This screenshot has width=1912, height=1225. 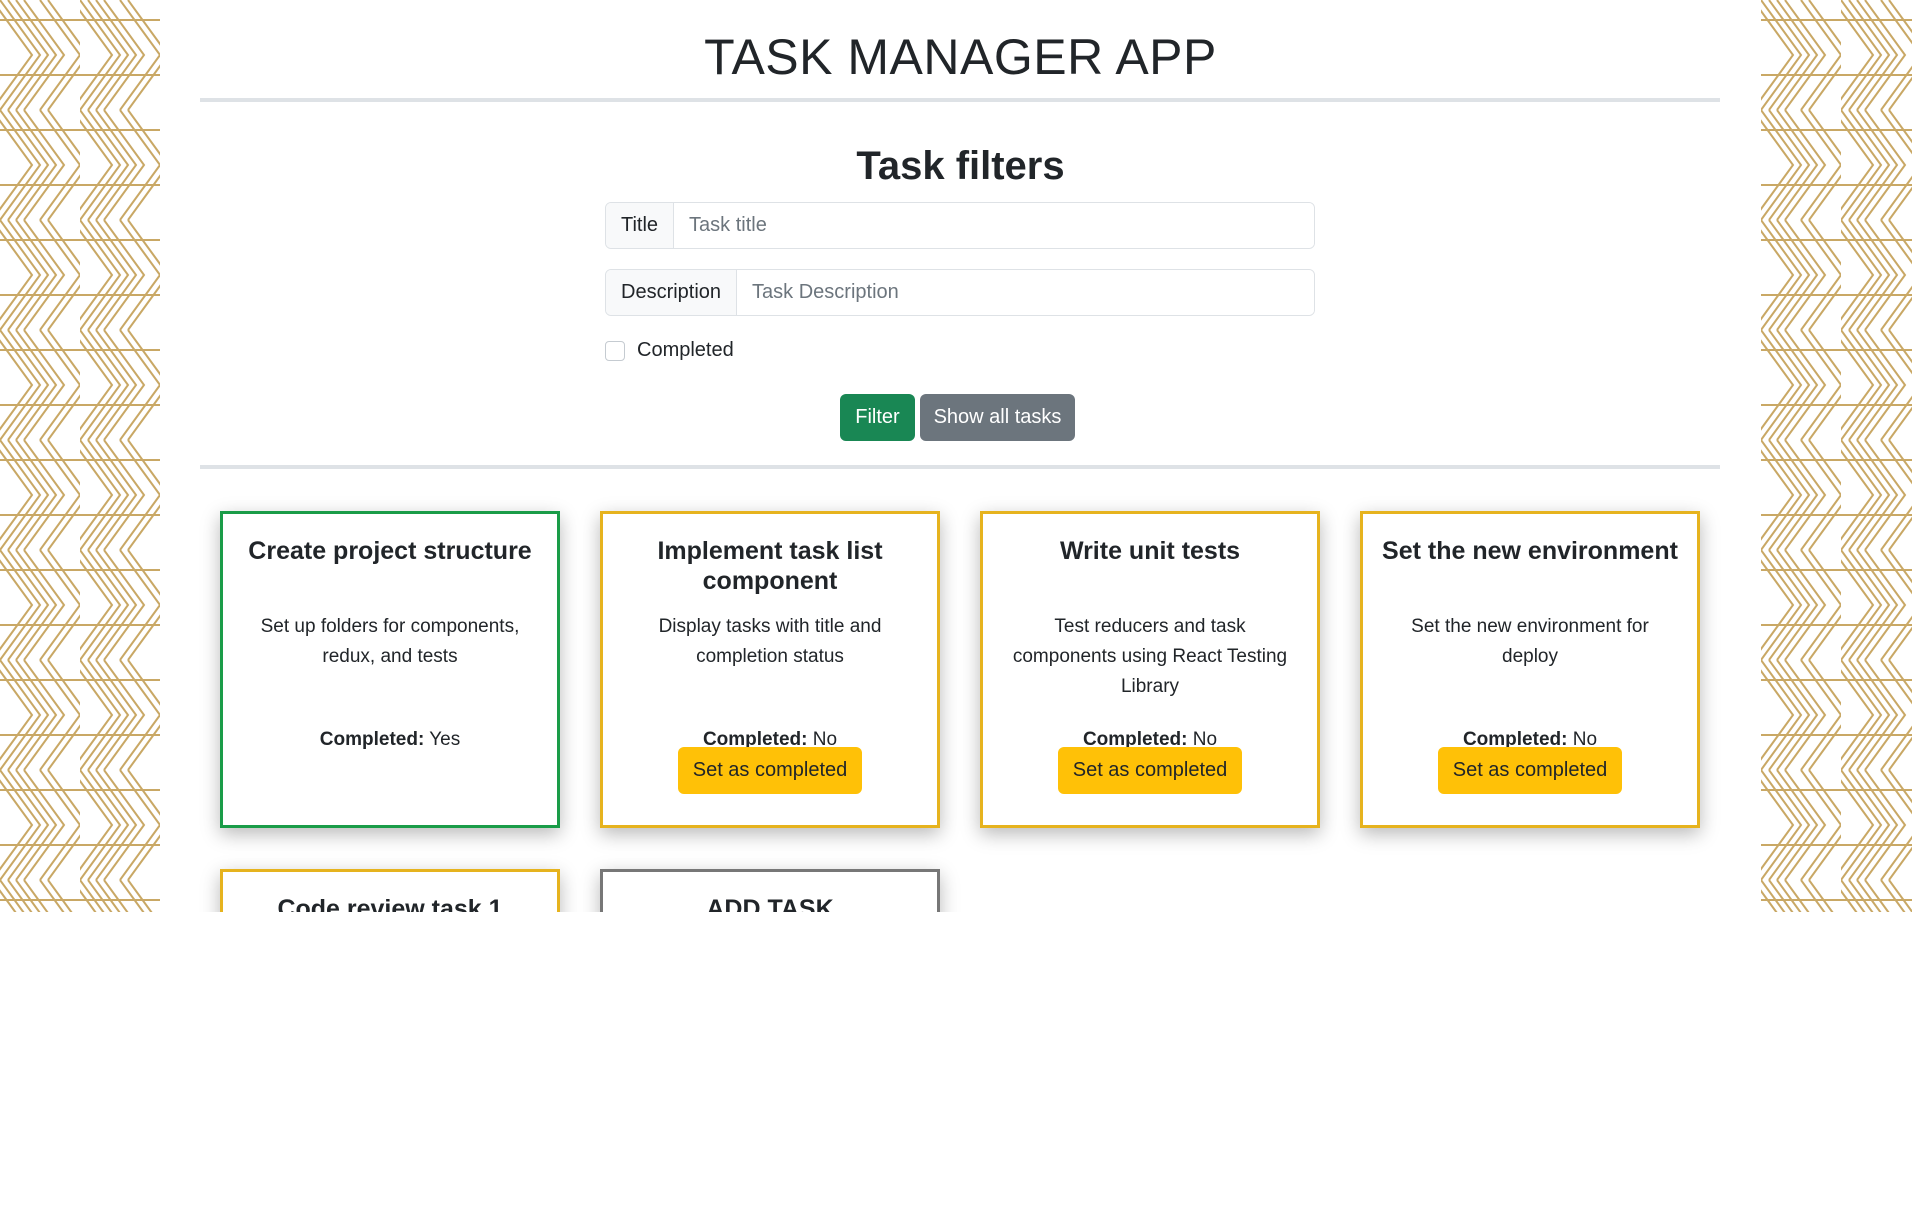 What do you see at coordinates (1025, 292) in the screenshot?
I see `description-filter-input` at bounding box center [1025, 292].